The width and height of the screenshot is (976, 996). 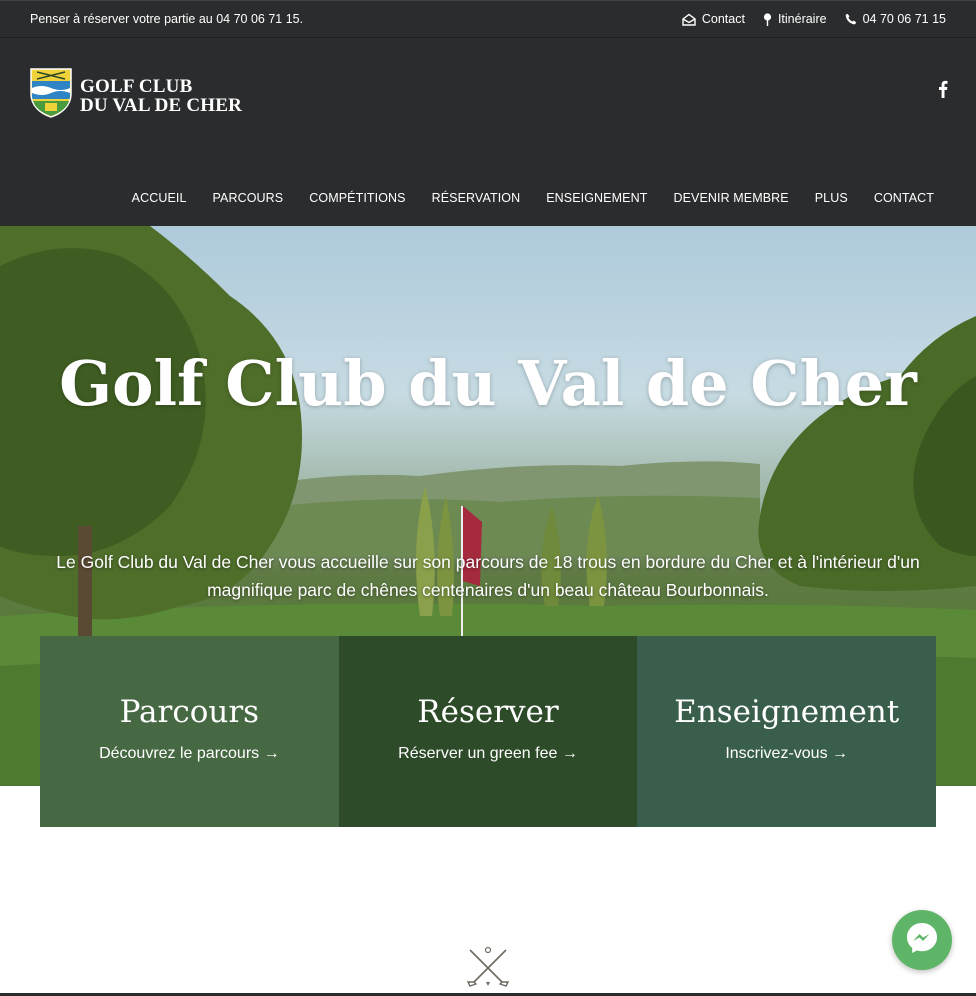 What do you see at coordinates (189, 712) in the screenshot?
I see `card-parcours-title: Parcours` at bounding box center [189, 712].